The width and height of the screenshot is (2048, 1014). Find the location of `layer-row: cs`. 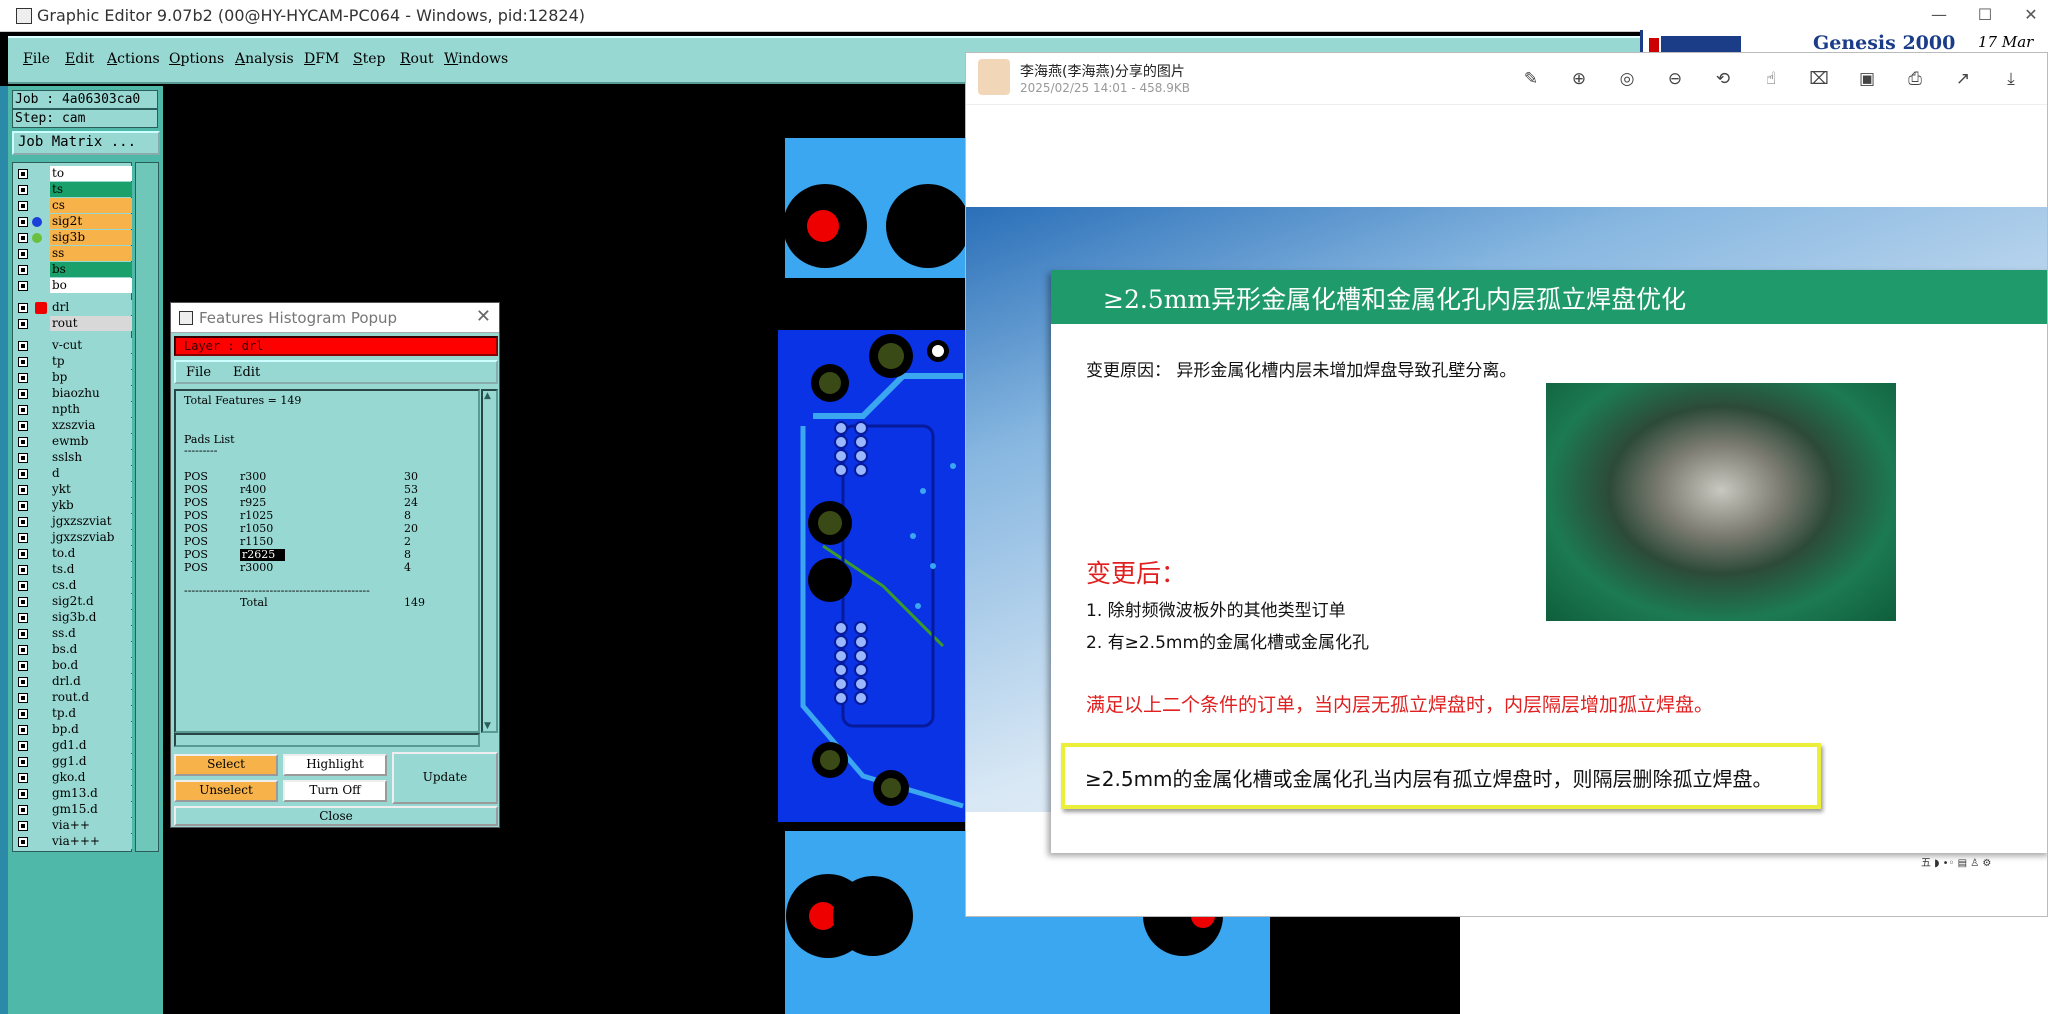

layer-row: cs is located at coordinates (73, 206).